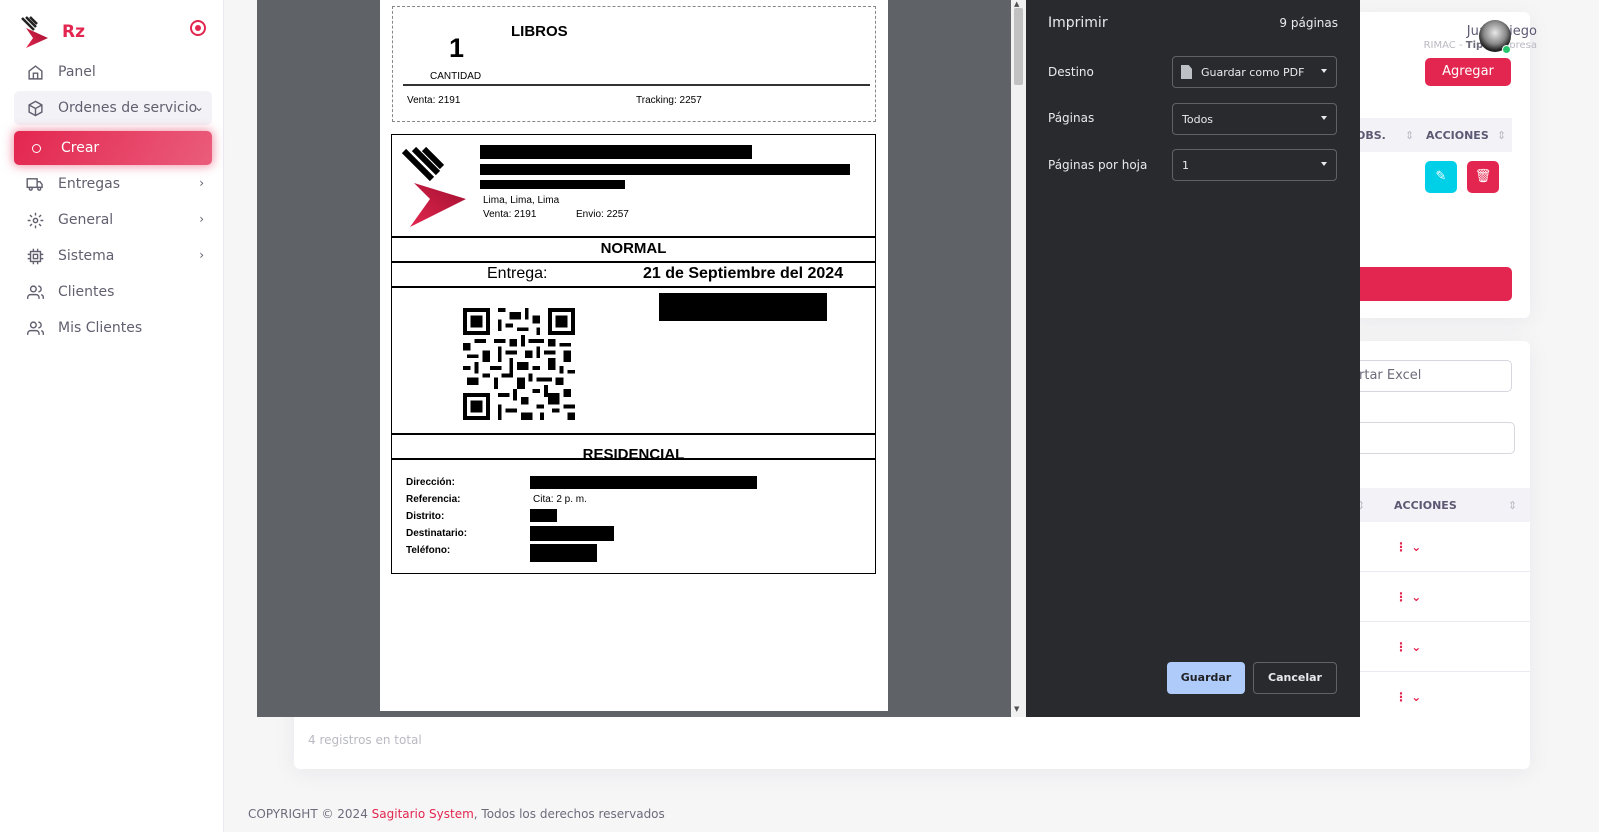 The height and width of the screenshot is (832, 1599). Describe the element at coordinates (80, 148) in the screenshot. I see `sidebar-item-label: Crear` at that location.